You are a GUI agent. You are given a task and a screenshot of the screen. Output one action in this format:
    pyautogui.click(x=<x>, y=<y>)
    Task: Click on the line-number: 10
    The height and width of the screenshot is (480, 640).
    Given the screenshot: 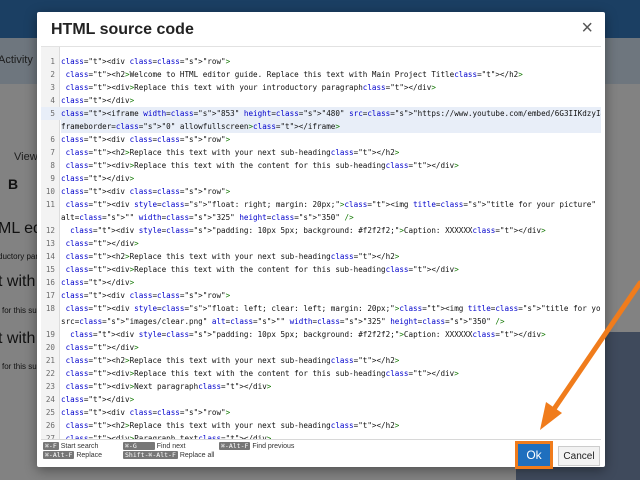 What is the action you would take?
    pyautogui.click(x=50, y=191)
    